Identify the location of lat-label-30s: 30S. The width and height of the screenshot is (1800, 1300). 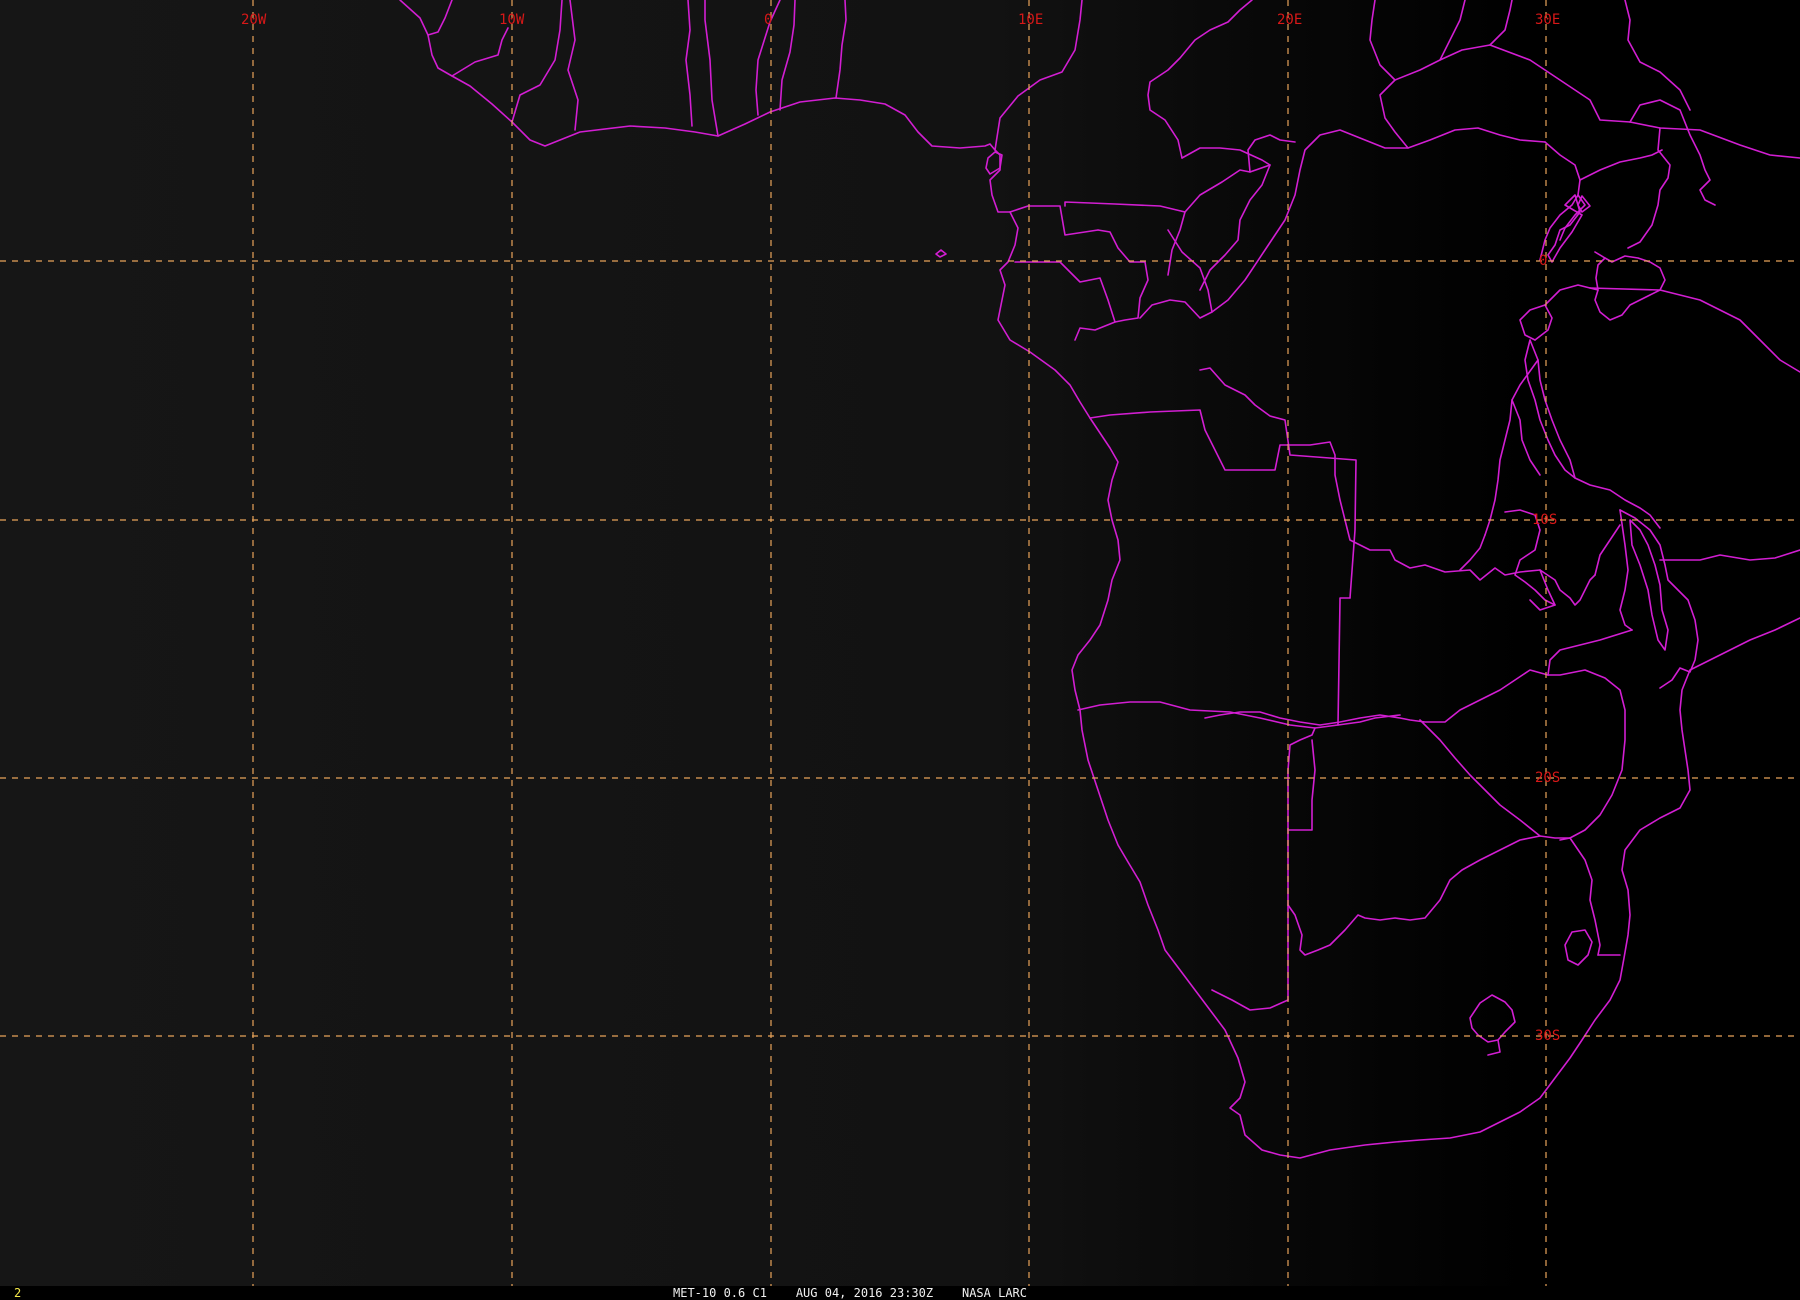
(1547, 1036).